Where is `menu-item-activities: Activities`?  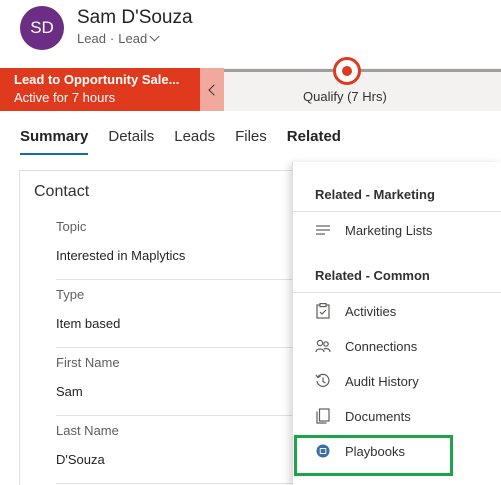 menu-item-activities: Activities is located at coordinates (397, 311).